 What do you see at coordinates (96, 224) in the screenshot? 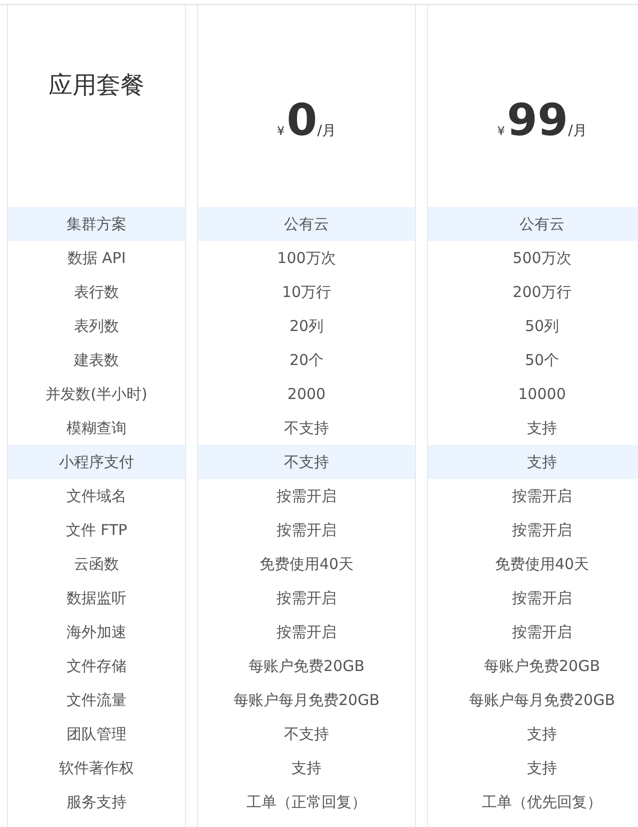
I see `table-cell: 集群方案` at bounding box center [96, 224].